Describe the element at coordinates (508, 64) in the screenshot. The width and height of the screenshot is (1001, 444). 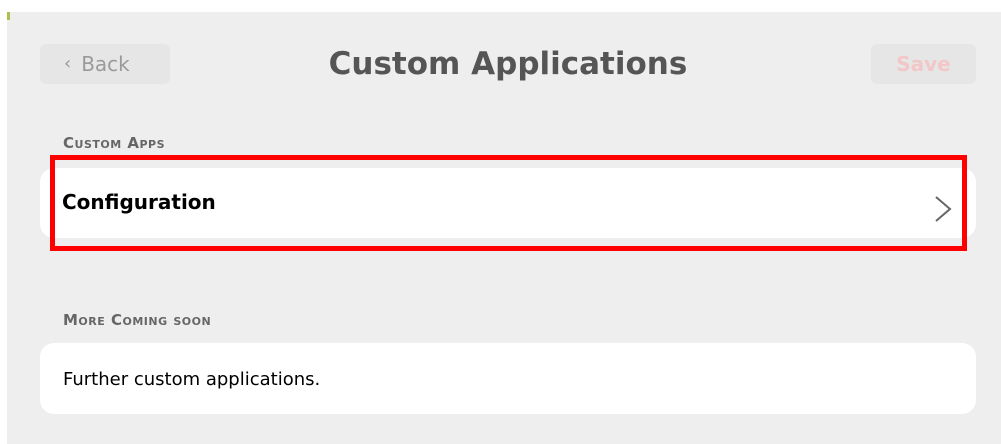
I see `page-title: Custom Applications` at that location.